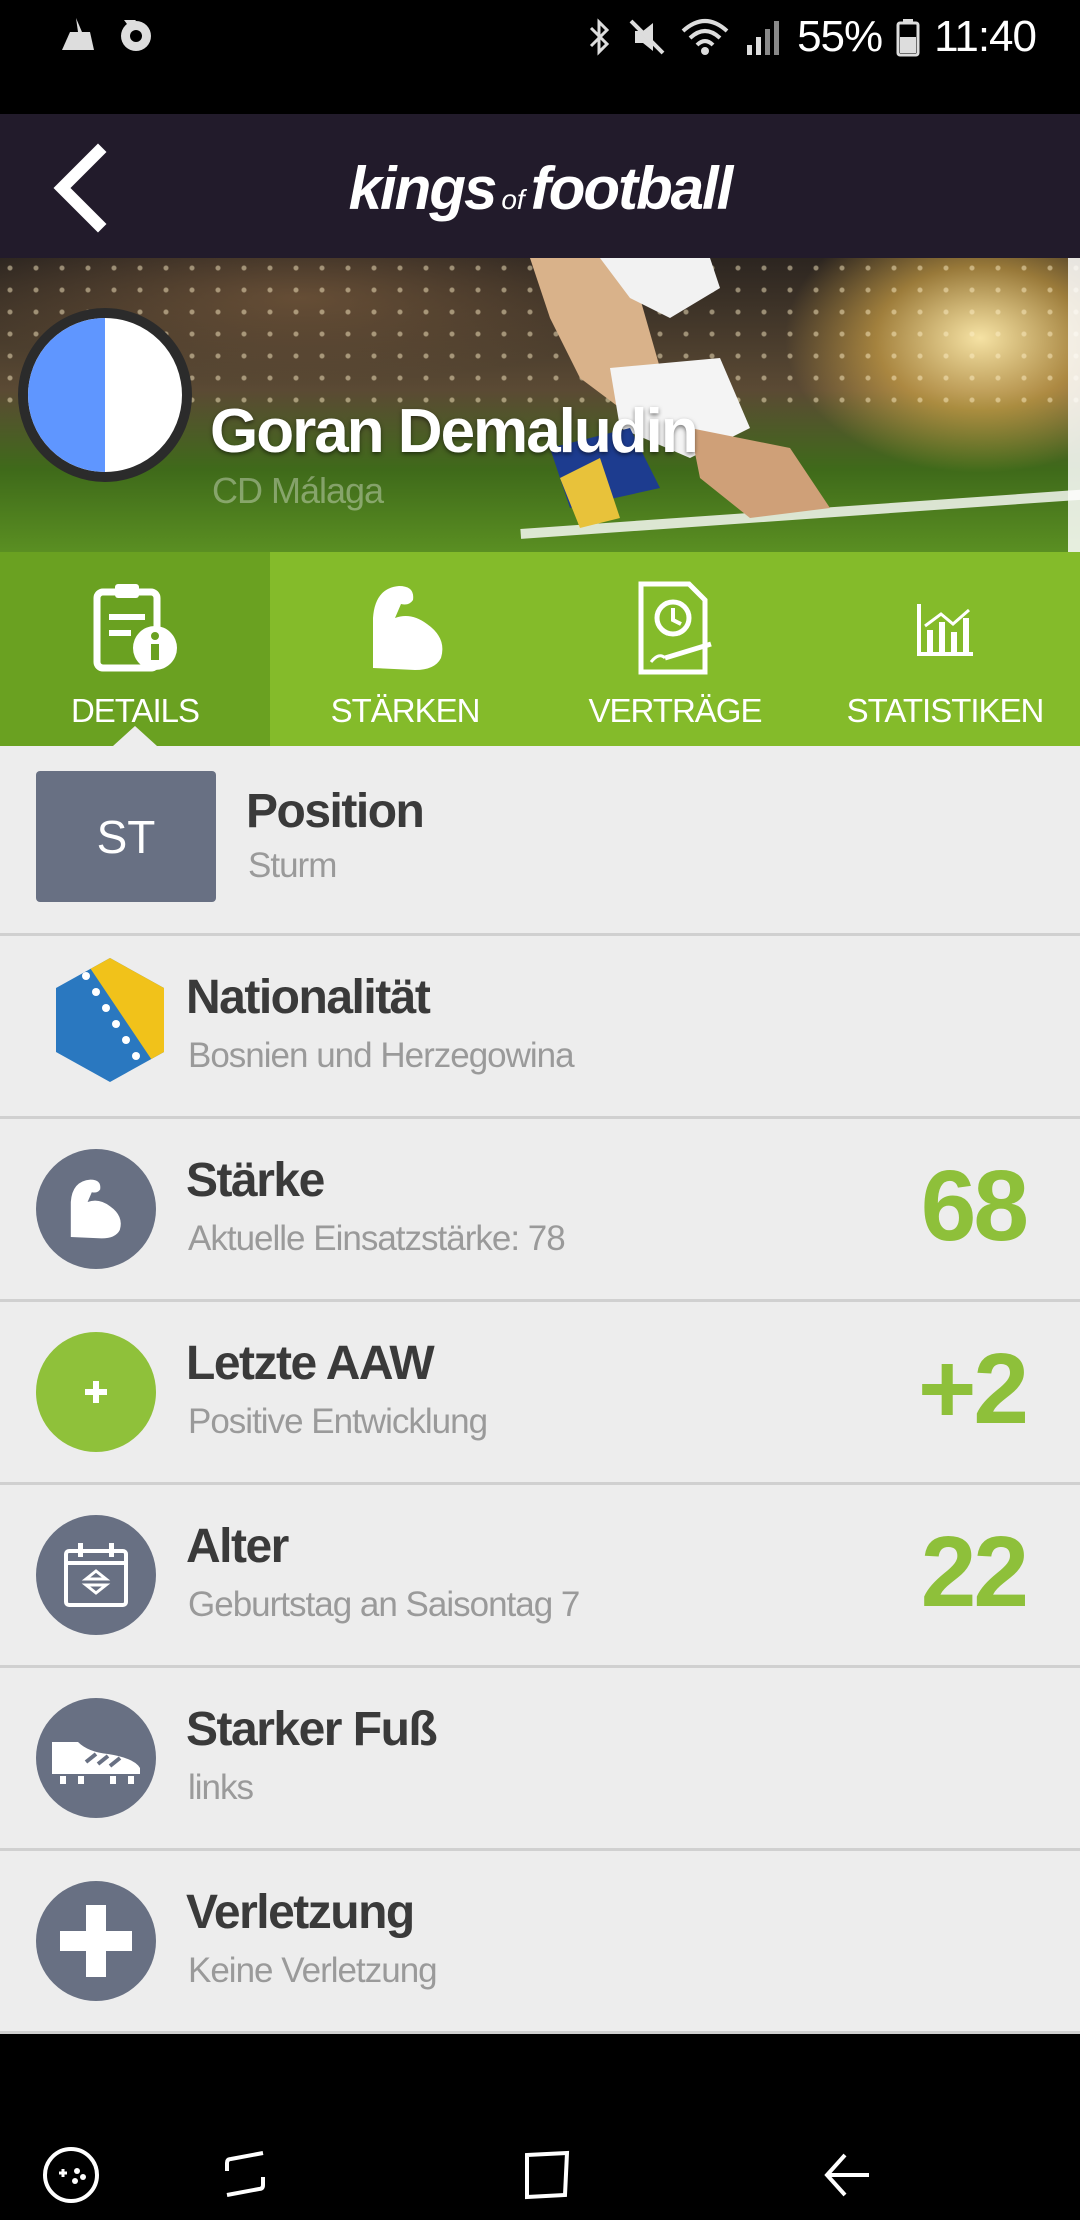  What do you see at coordinates (136, 35) in the screenshot?
I see `sync-icon` at bounding box center [136, 35].